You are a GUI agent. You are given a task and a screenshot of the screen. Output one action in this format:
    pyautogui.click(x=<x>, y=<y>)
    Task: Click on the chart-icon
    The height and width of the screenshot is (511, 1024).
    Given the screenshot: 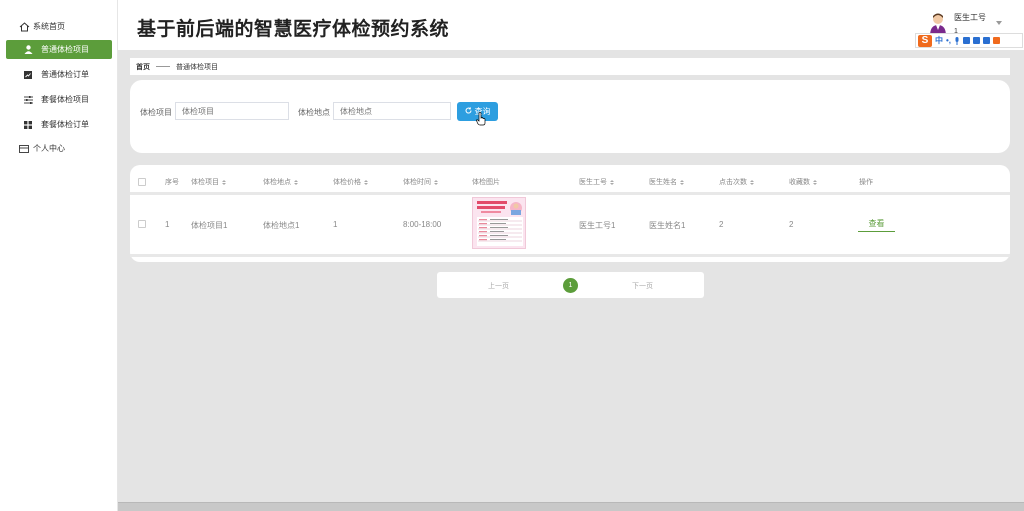 What is the action you would take?
    pyautogui.click(x=28, y=75)
    